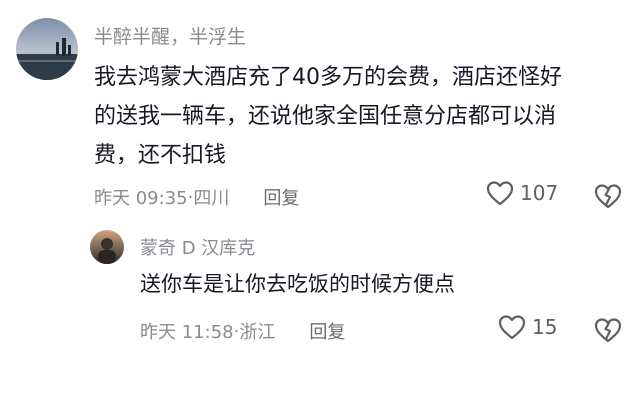 The image size is (640, 418). I want to click on comment-username: 半醉半醒，半浮生, so click(170, 35).